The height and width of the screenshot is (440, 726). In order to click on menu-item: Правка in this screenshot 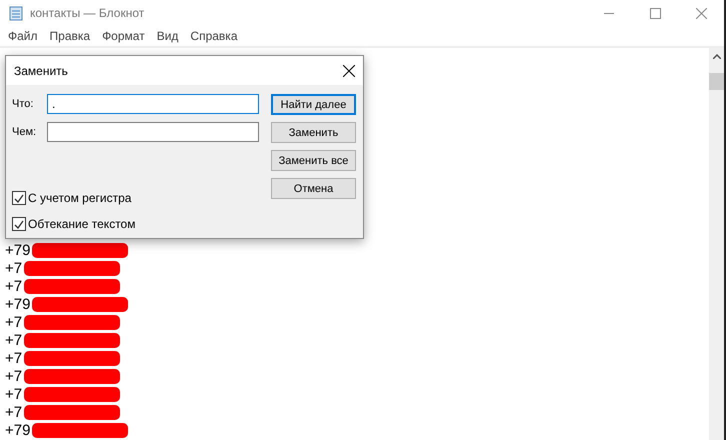, I will do `click(70, 36)`.